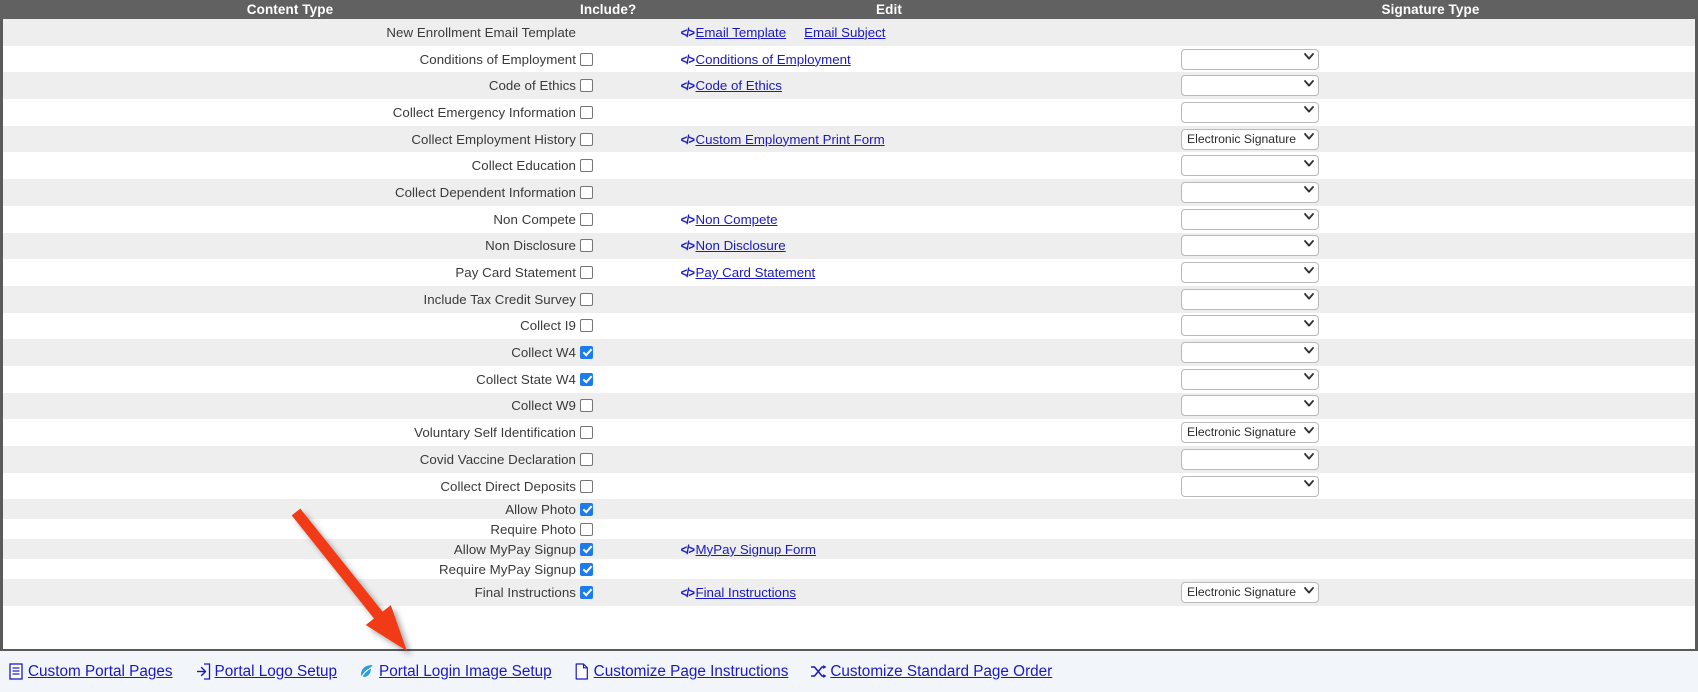  I want to click on edit-link: Pay Card Statement, so click(755, 272).